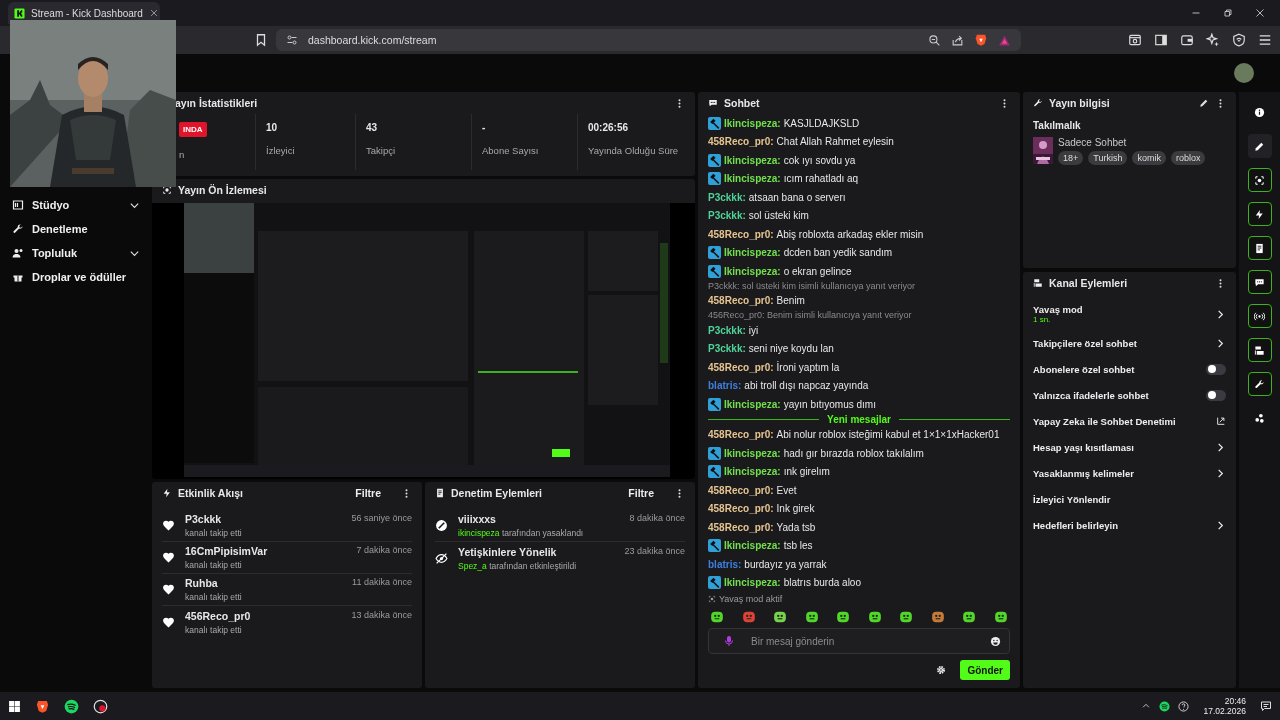  Describe the element at coordinates (742, 103) in the screenshot. I see `panel-title: Sohbet` at that location.